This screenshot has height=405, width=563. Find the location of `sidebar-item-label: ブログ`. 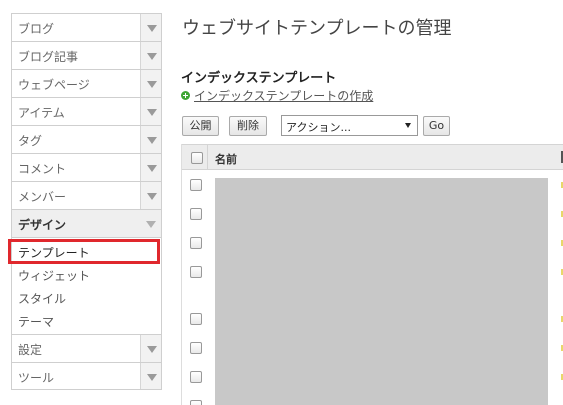

sidebar-item-label: ブログ is located at coordinates (36, 29).